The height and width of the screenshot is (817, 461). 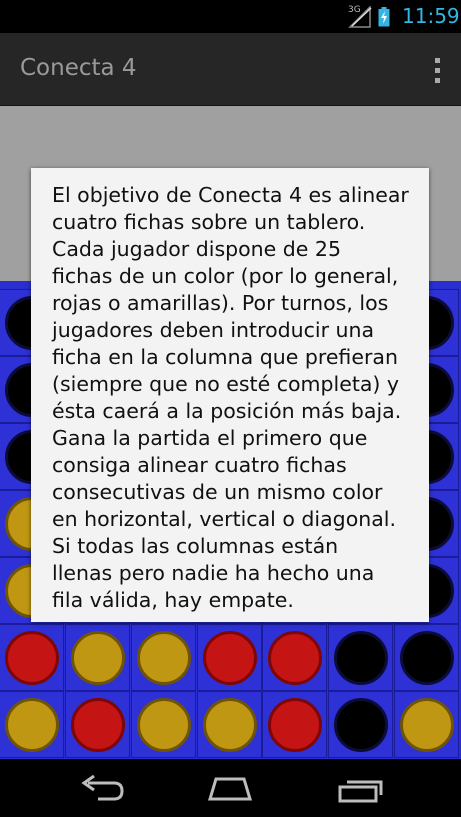 What do you see at coordinates (438, 71) in the screenshot?
I see `overflow-menu-icon` at bounding box center [438, 71].